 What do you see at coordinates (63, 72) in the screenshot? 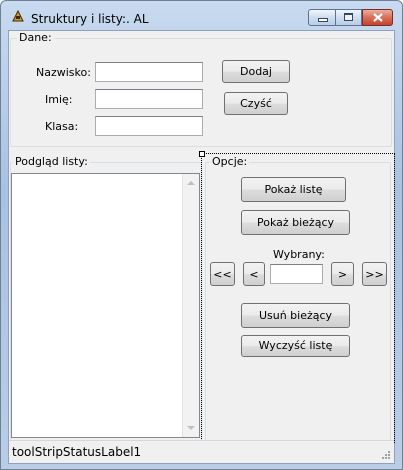
I see `nazwisko-label: Nazwisko:` at bounding box center [63, 72].